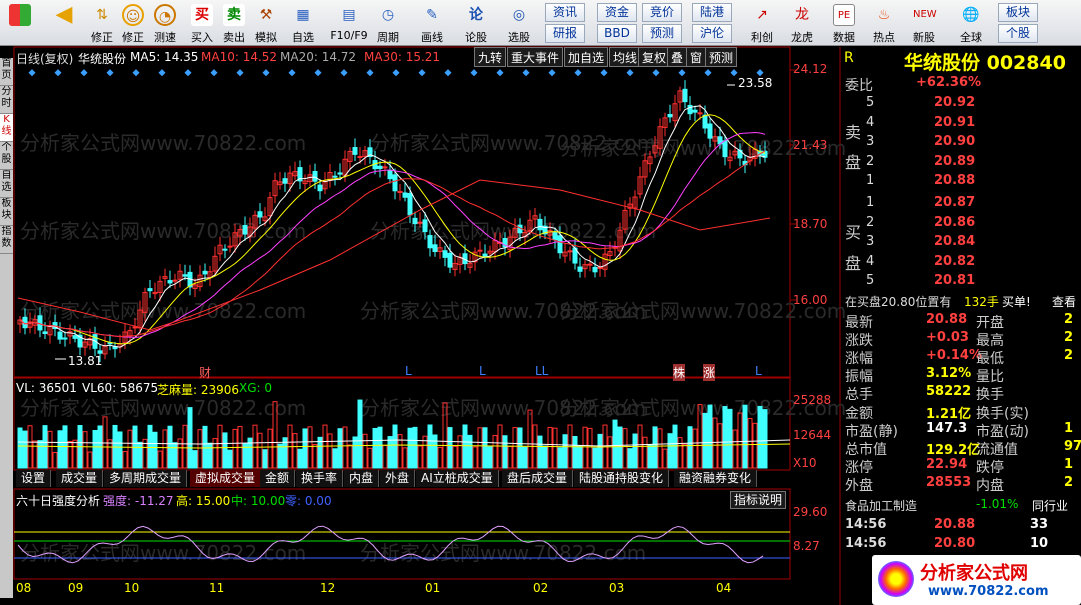  I want to click on link-research: 研报, so click(565, 33).